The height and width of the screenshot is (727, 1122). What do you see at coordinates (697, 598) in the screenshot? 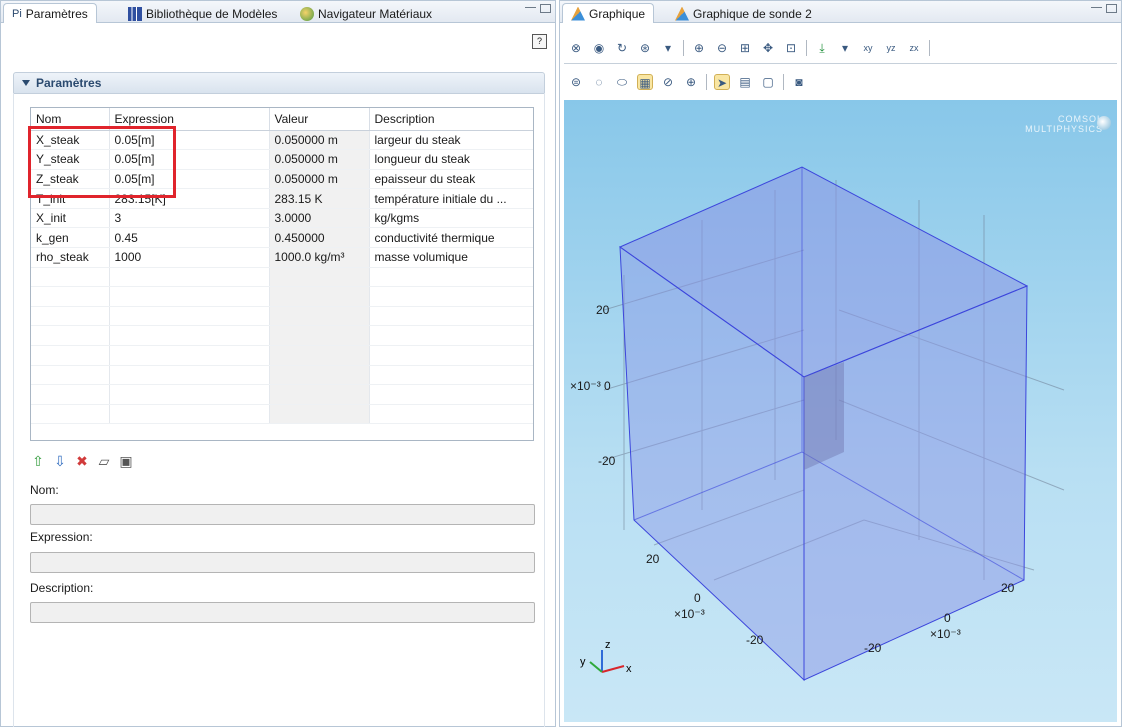
I see `y-tick-label: 0` at bounding box center [697, 598].